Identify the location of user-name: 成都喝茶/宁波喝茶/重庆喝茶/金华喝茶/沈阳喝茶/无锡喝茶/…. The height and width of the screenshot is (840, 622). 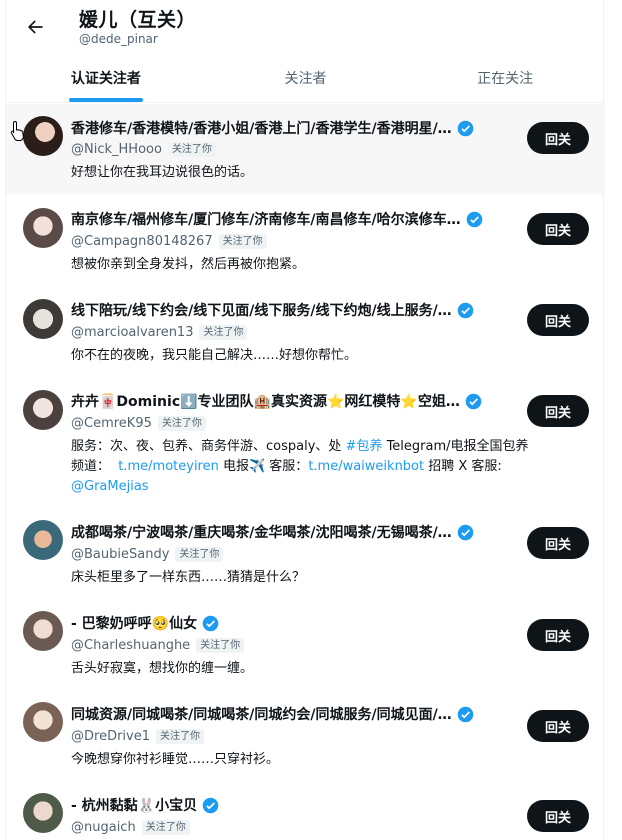
(289, 532).